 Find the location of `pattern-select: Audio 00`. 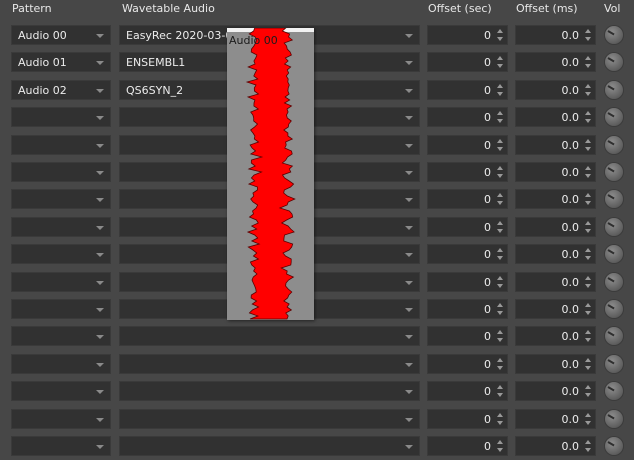

pattern-select: Audio 00 is located at coordinates (61, 35).